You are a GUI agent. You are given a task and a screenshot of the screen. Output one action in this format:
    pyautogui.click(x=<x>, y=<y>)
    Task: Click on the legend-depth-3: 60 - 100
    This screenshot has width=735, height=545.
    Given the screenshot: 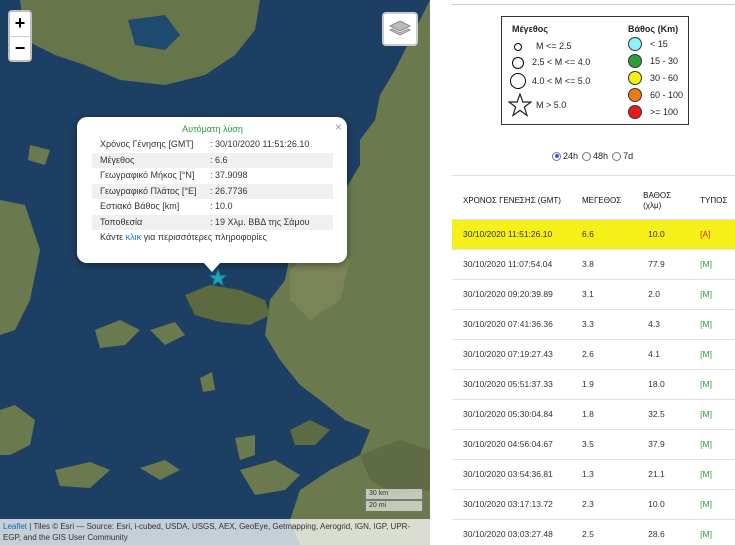 What is the action you would take?
    pyautogui.click(x=667, y=95)
    